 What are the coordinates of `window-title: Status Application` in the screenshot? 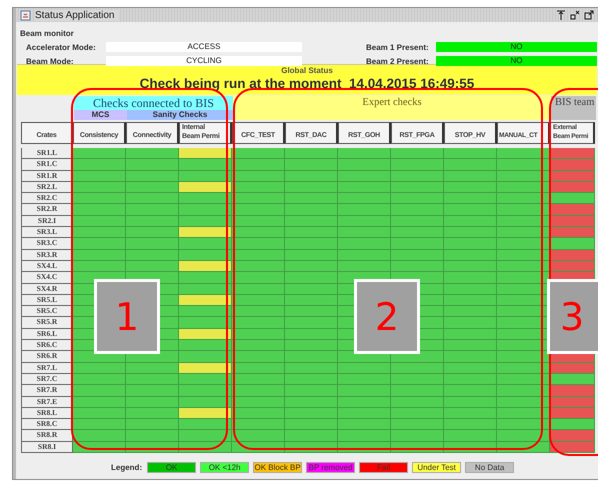 It's located at (76, 15).